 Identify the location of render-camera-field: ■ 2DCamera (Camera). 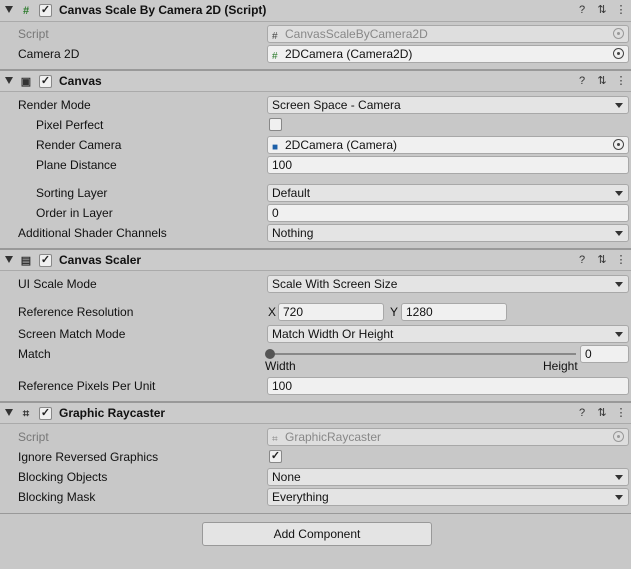
(448, 145).